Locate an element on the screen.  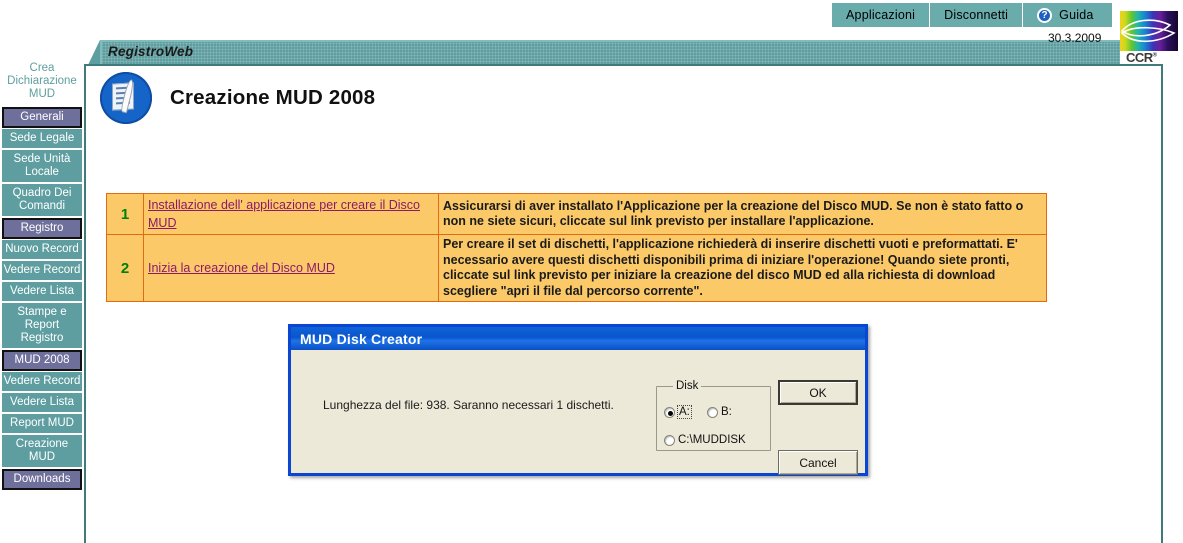
ccr-logo-text: CCR® is located at coordinates (1141, 57).